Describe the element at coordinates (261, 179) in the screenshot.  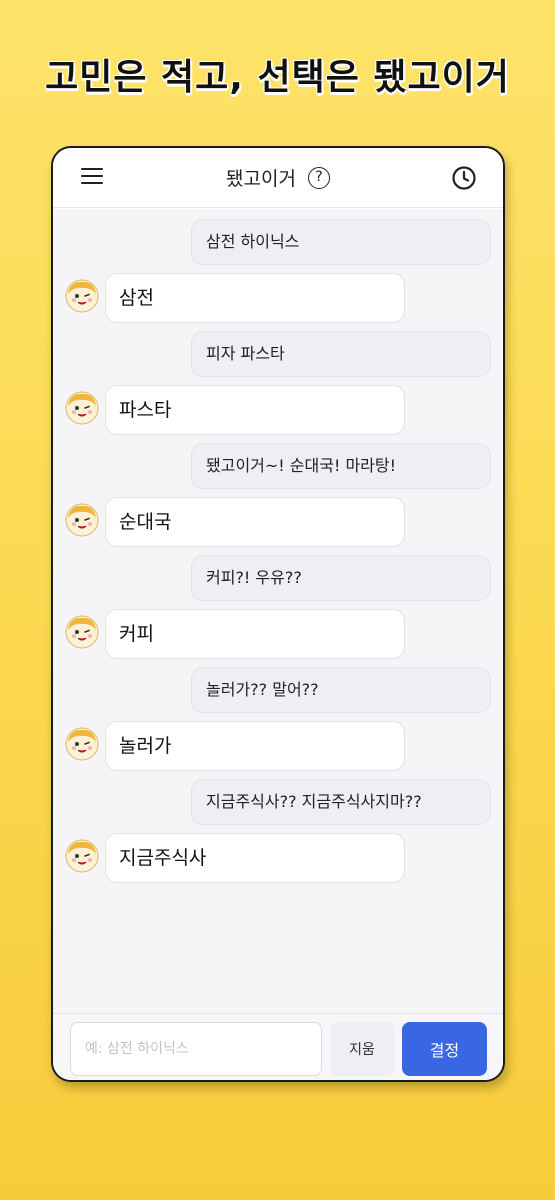
I see `app-title: 됐고이거` at that location.